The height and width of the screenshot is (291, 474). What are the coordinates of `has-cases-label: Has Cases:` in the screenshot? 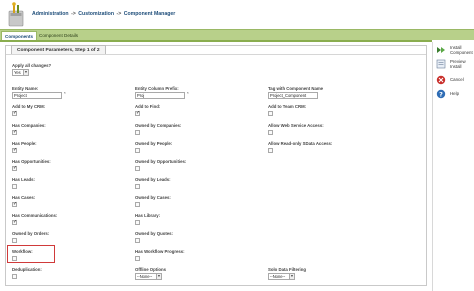 It's located at (24, 197).